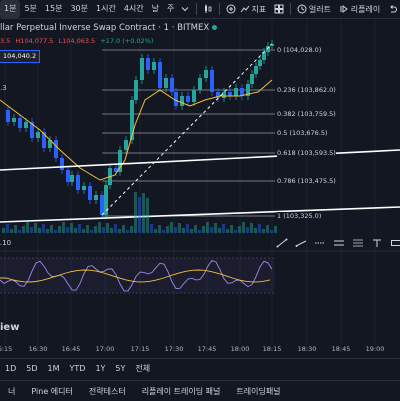 This screenshot has width=400, height=401. I want to click on fib-level-label: 0.382 (103,759.5), so click(306, 114).